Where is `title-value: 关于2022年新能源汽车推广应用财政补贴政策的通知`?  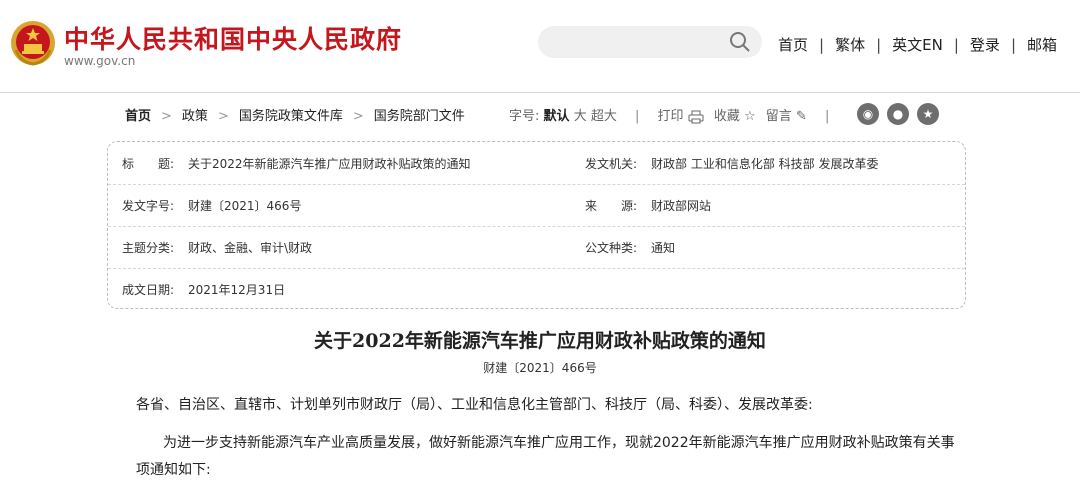
title-value: 关于2022年新能源汽车推广应用财政补贴政策的通知 is located at coordinates (329, 164).